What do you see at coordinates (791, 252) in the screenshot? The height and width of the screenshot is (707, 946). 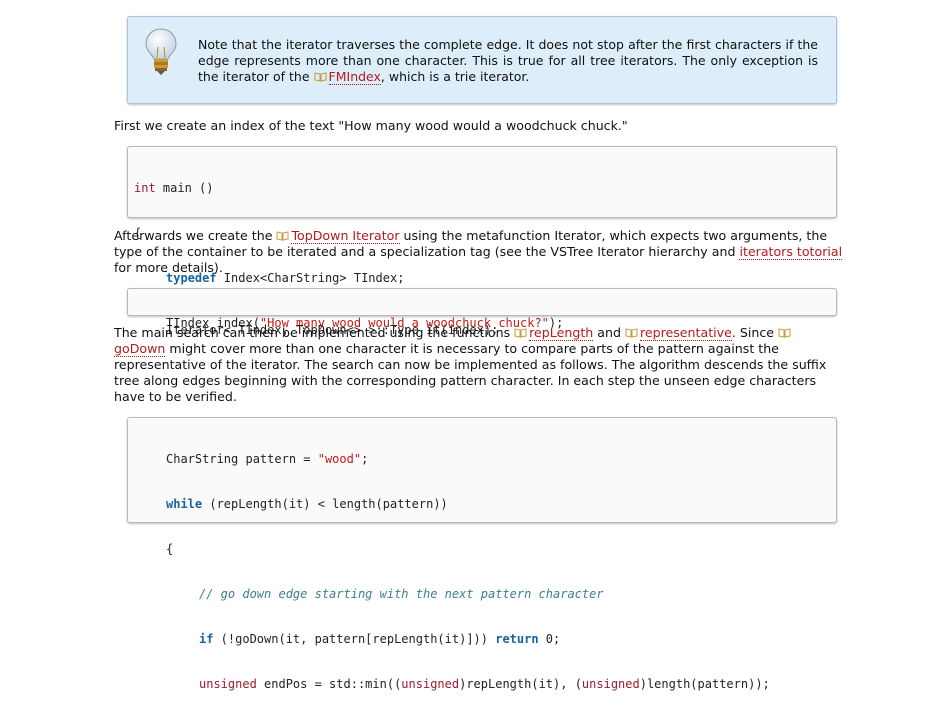 I see `iterators-tutorial-link: iterators totorial` at bounding box center [791, 252].